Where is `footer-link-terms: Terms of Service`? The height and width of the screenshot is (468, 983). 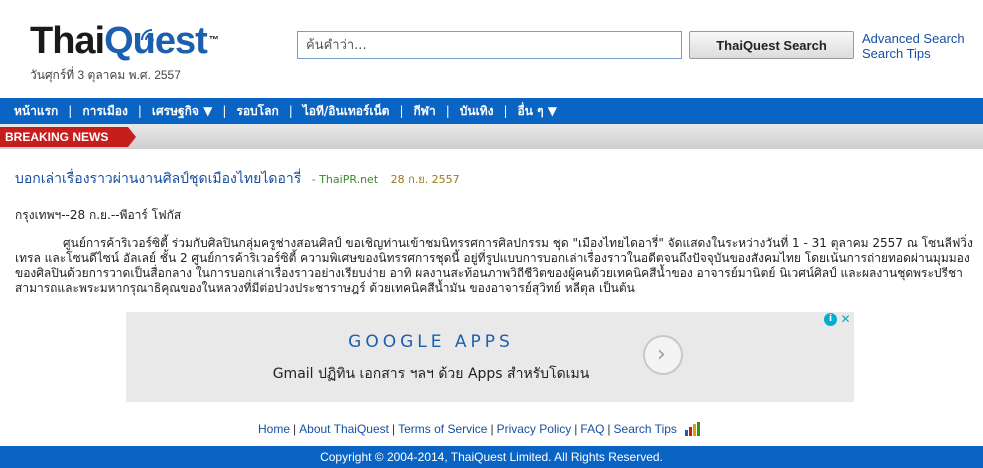 footer-link-terms: Terms of Service is located at coordinates (442, 429).